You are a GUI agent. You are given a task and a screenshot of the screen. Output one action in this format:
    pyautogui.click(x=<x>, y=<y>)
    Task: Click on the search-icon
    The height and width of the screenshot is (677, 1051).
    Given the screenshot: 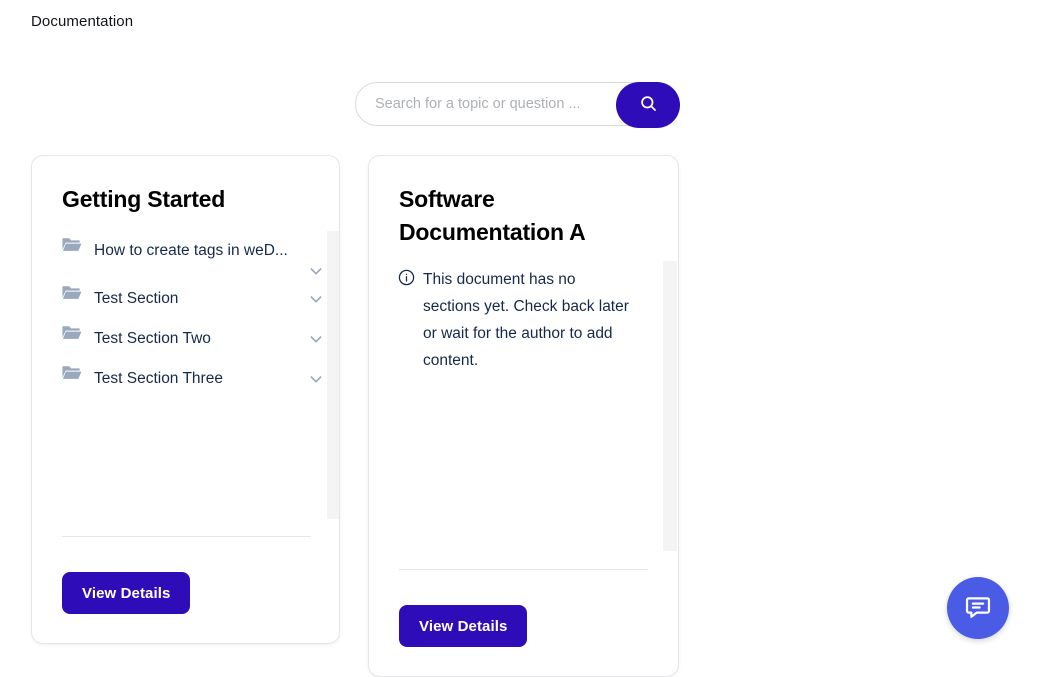 What is the action you would take?
    pyautogui.click(x=648, y=105)
    